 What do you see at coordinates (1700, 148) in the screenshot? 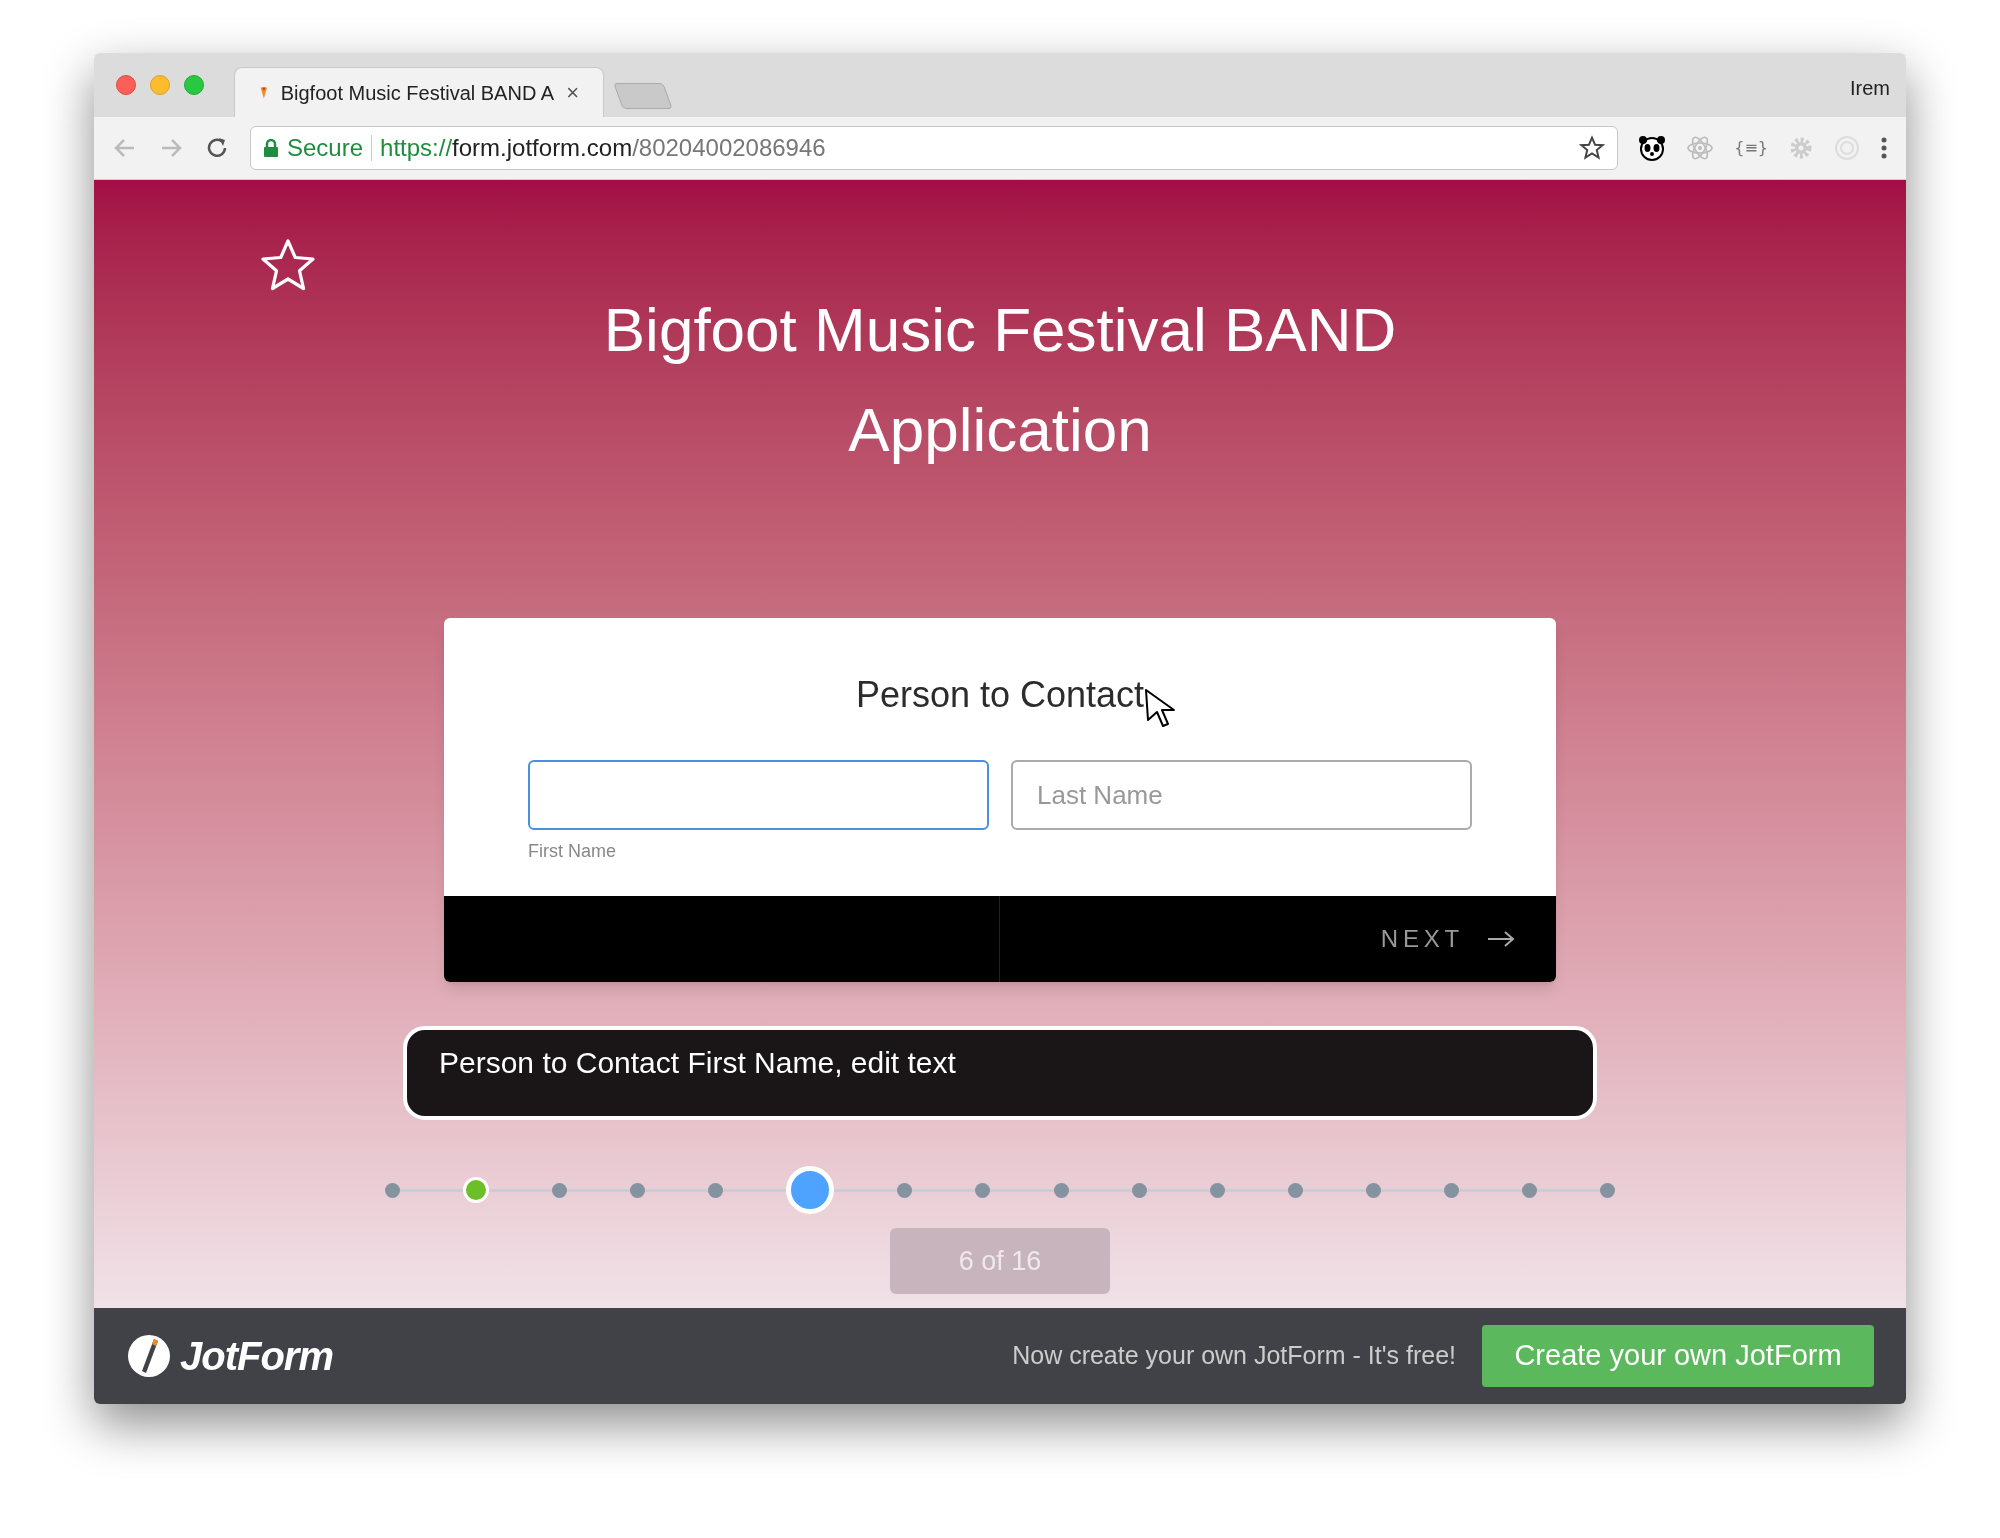
I see `atom-icon` at bounding box center [1700, 148].